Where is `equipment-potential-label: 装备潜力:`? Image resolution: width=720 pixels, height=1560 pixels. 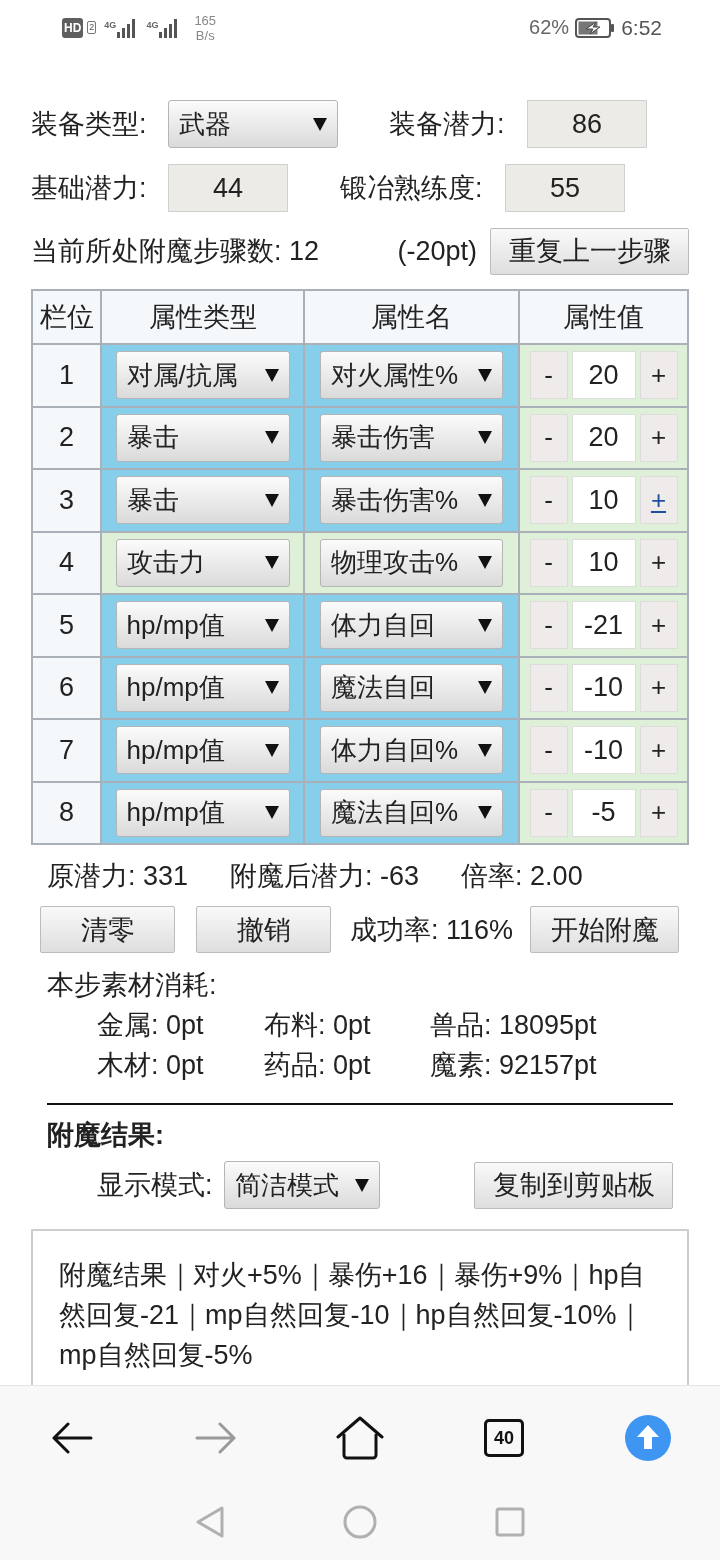 equipment-potential-label: 装备潜力: is located at coordinates (447, 124).